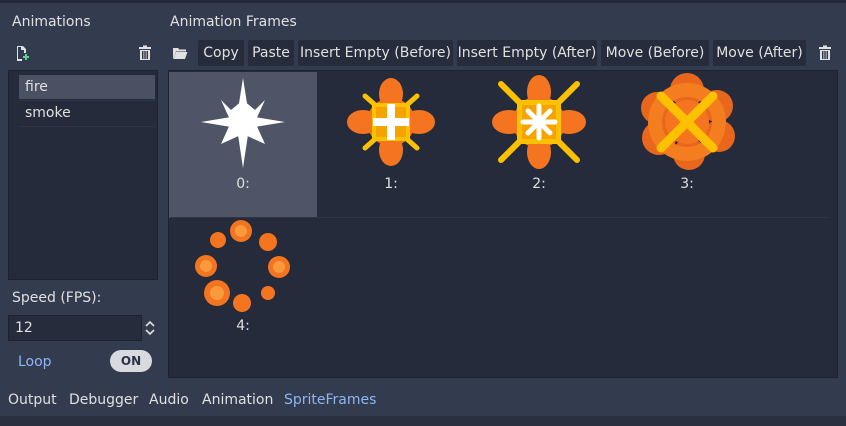 The width and height of the screenshot is (846, 426). I want to click on frame-0: 0:, so click(243, 145).